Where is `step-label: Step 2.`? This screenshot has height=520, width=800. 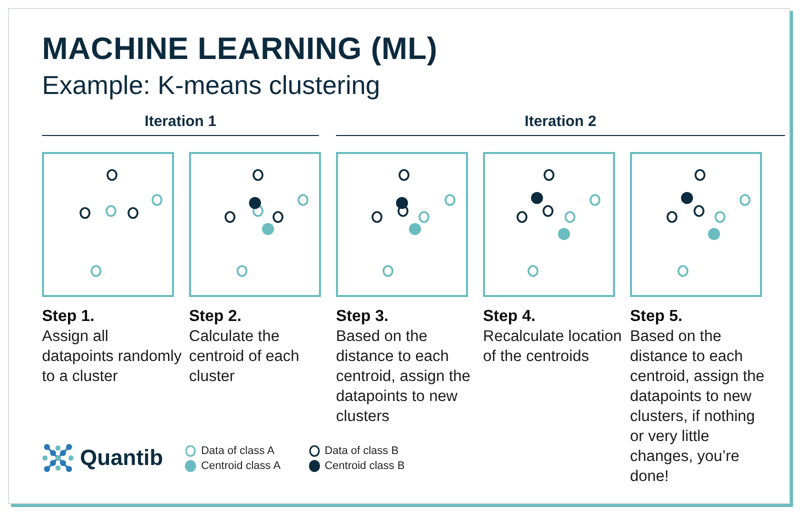
step-label: Step 2. is located at coordinates (215, 317).